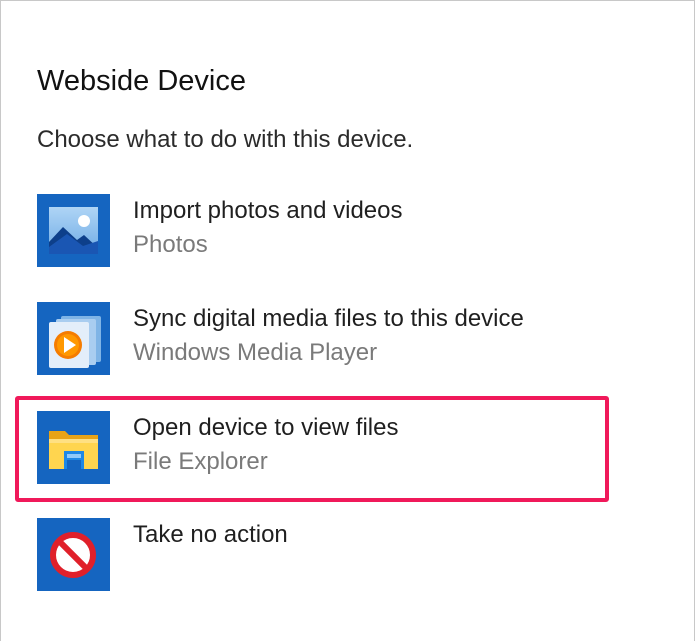 This screenshot has height=641, width=697. Describe the element at coordinates (328, 318) in the screenshot. I see `option-label: Sync digital media files to this device` at that location.